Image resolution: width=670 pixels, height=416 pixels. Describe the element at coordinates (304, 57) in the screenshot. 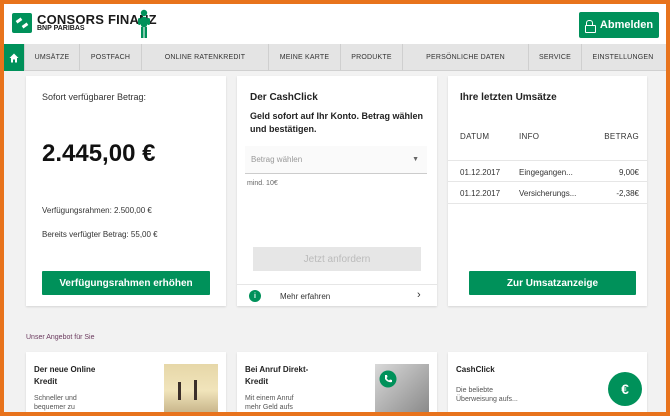

I see `nav-item-meine-karte: MEINE KARTE` at that location.